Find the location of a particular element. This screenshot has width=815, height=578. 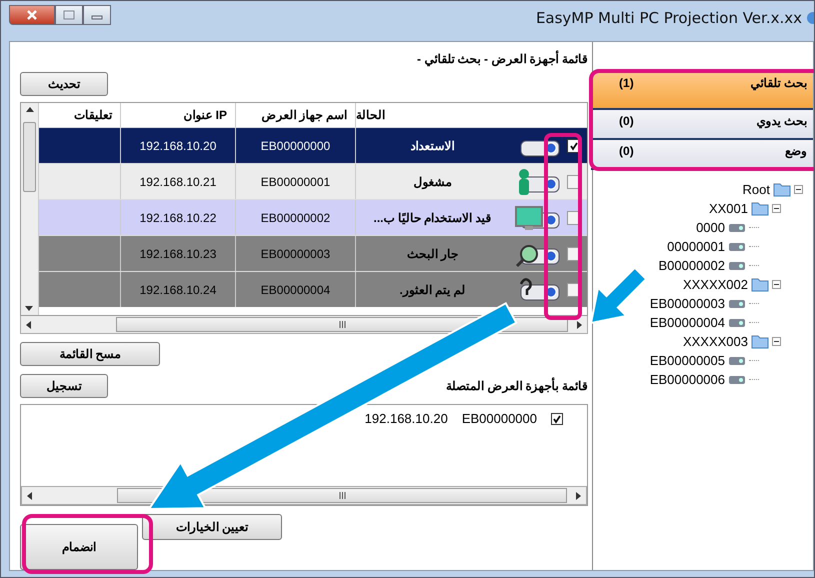

callout-arrow is located at coordinates (619, 295).